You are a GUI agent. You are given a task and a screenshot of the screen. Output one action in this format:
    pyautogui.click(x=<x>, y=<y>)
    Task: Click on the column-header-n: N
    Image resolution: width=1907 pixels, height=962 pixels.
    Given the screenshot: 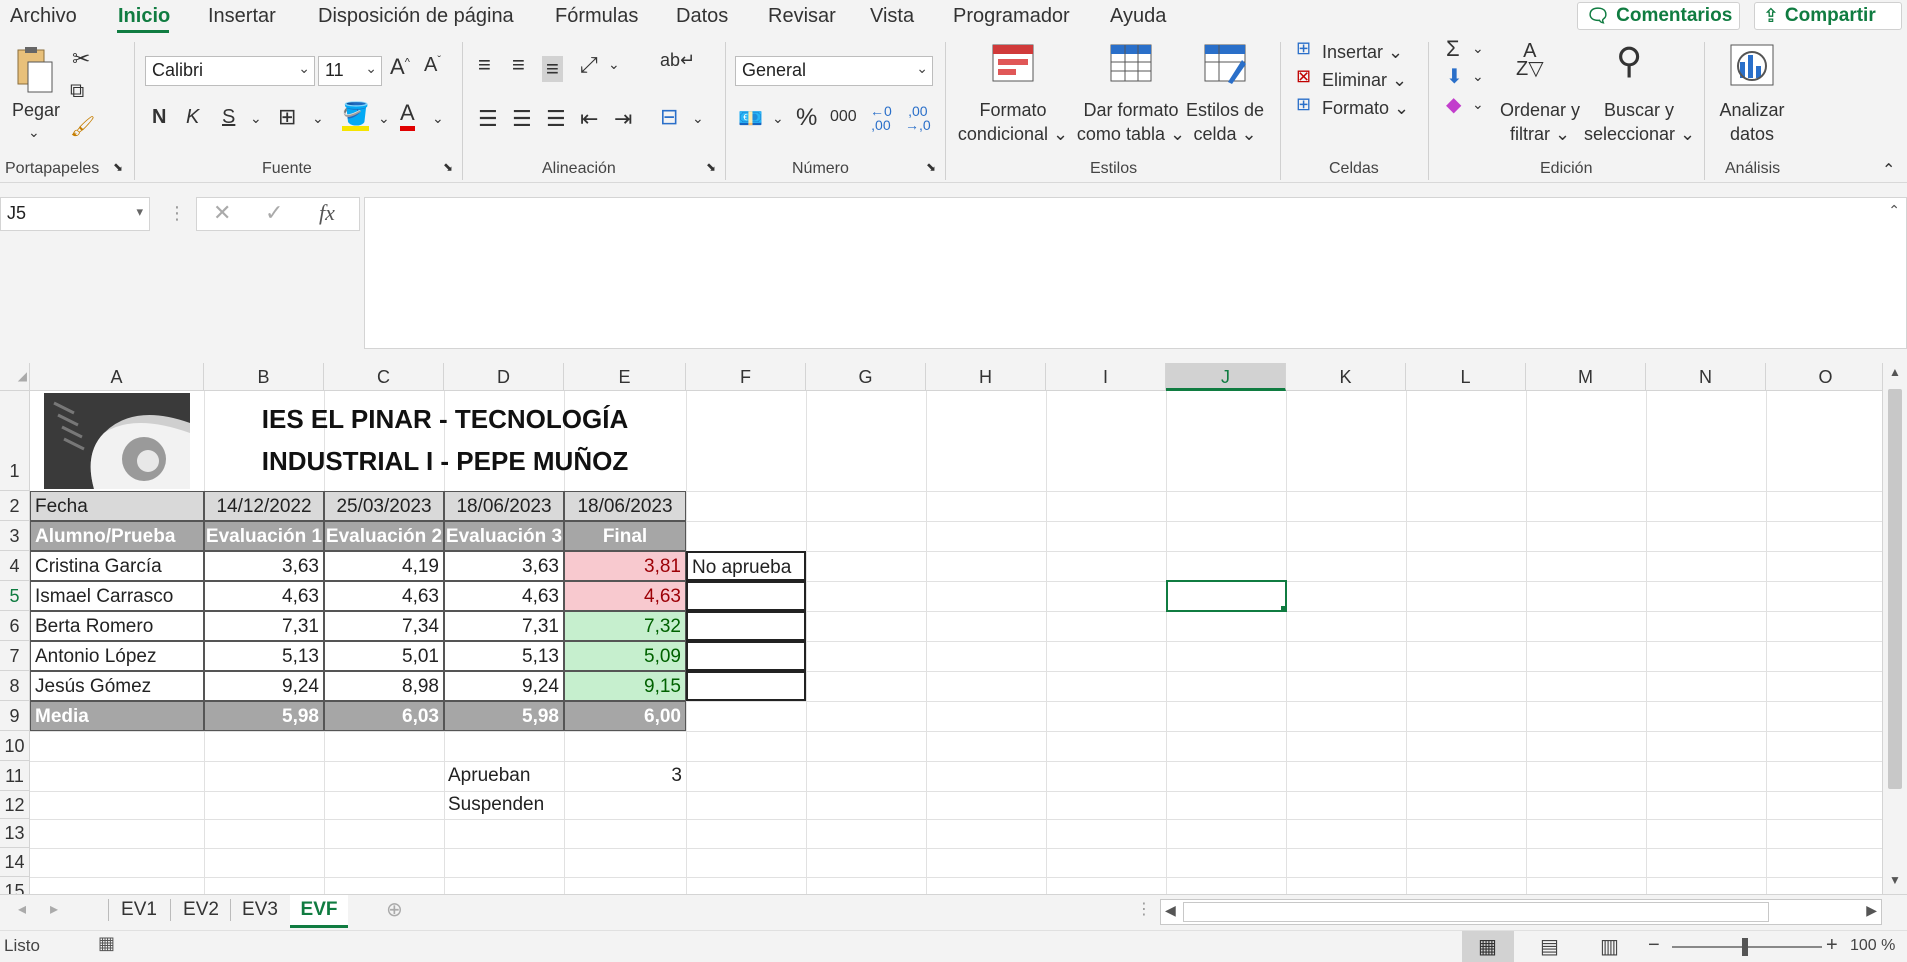 What is the action you would take?
    pyautogui.click(x=1706, y=377)
    